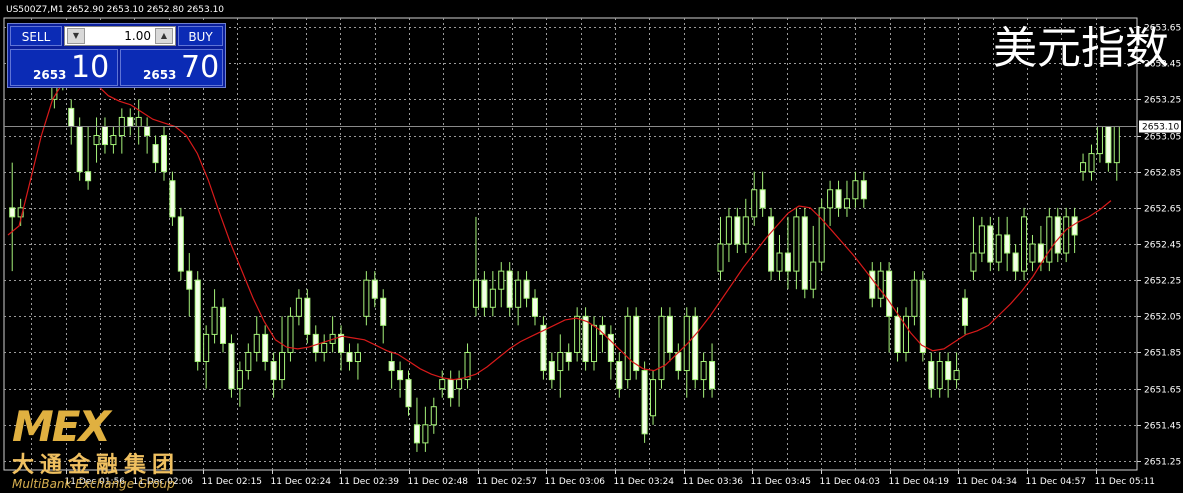 The width and height of the screenshot is (1183, 493). I want to click on sell-quote-button: 2653 10, so click(64, 67).